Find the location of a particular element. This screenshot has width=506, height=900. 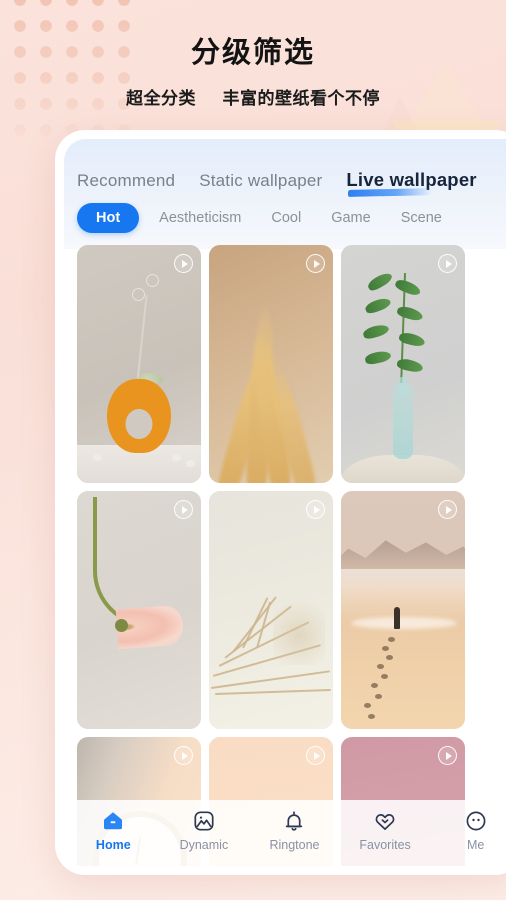

chip-scene: Scene is located at coordinates (421, 218).